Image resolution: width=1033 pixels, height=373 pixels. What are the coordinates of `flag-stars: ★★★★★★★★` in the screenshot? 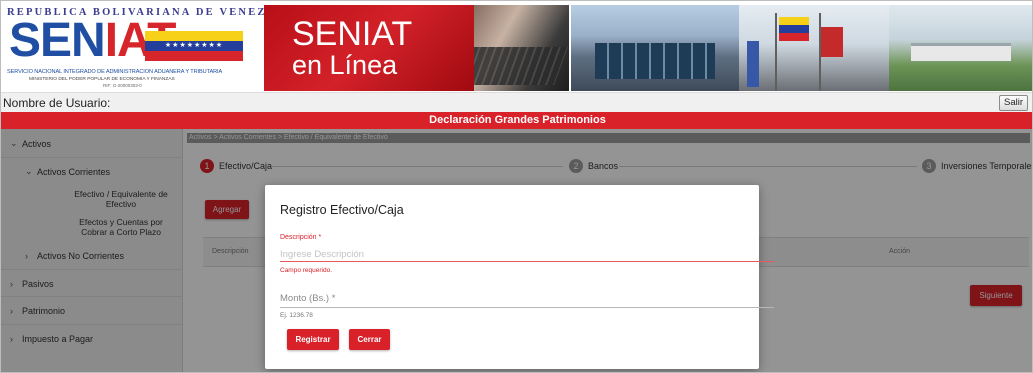 It's located at (194, 46).